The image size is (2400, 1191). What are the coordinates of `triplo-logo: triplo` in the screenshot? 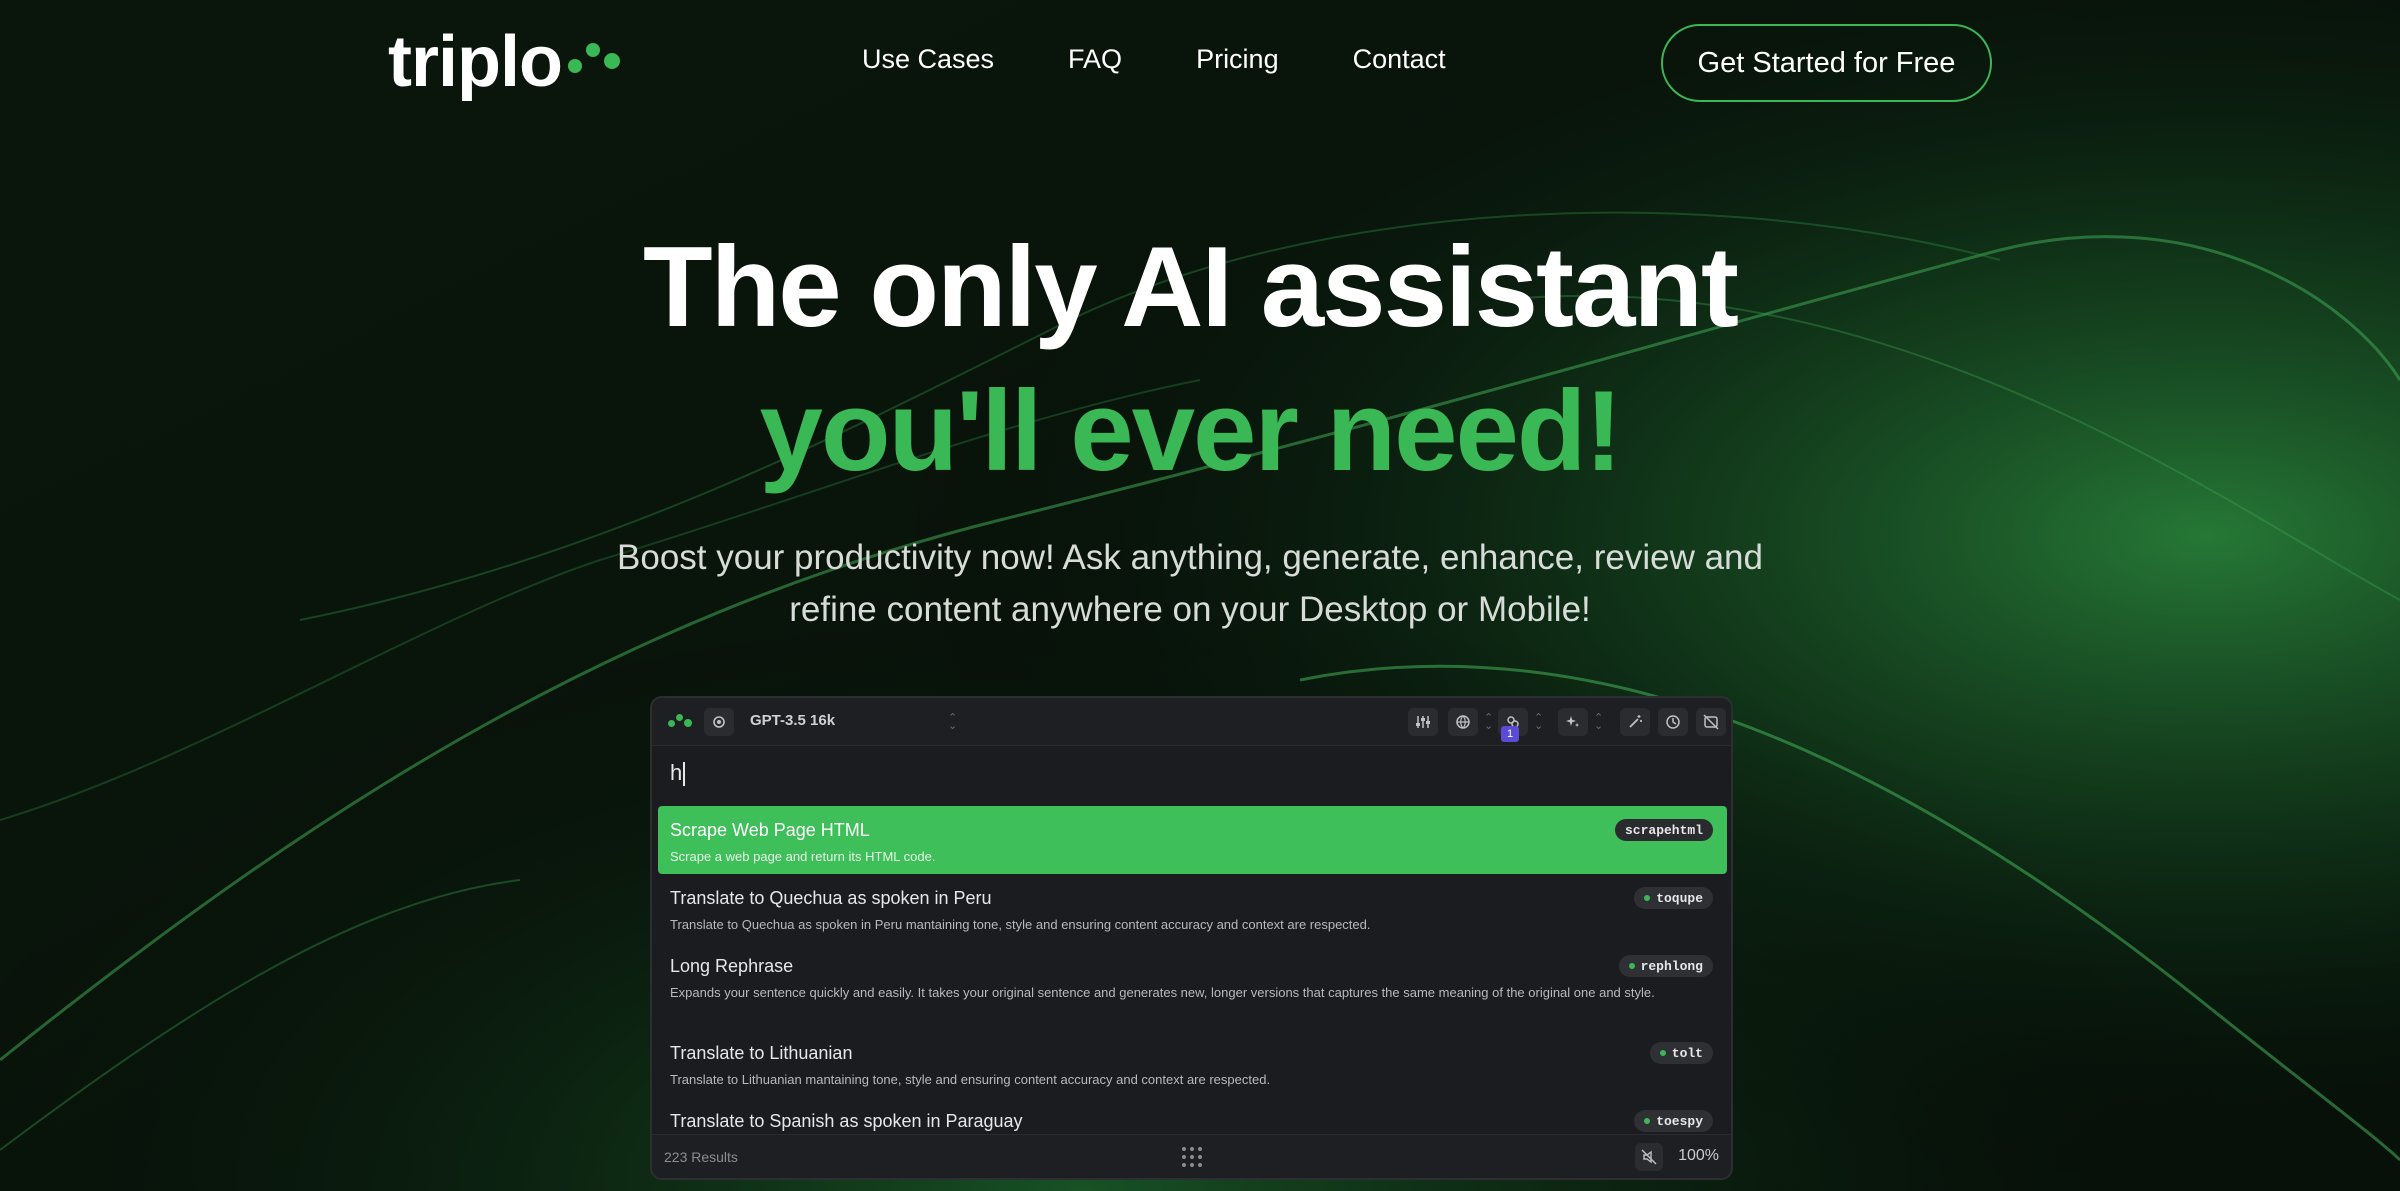 It's located at (509, 62).